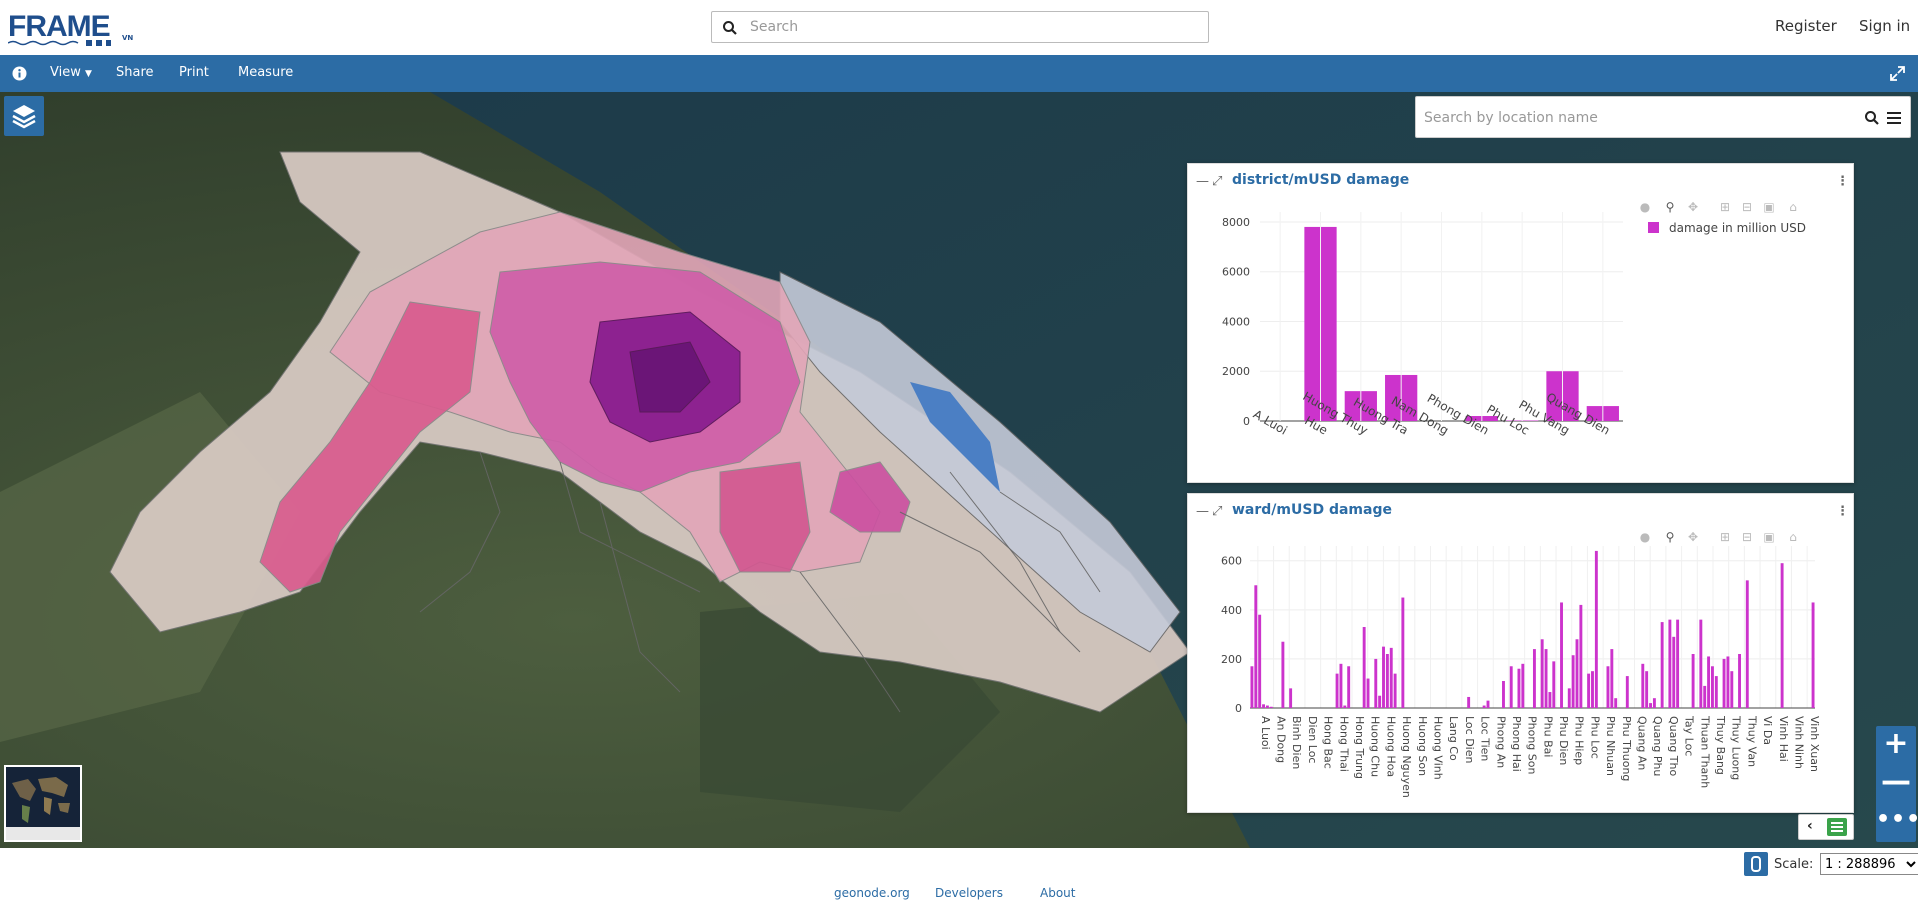  I want to click on location-search-box, so click(1663, 117).